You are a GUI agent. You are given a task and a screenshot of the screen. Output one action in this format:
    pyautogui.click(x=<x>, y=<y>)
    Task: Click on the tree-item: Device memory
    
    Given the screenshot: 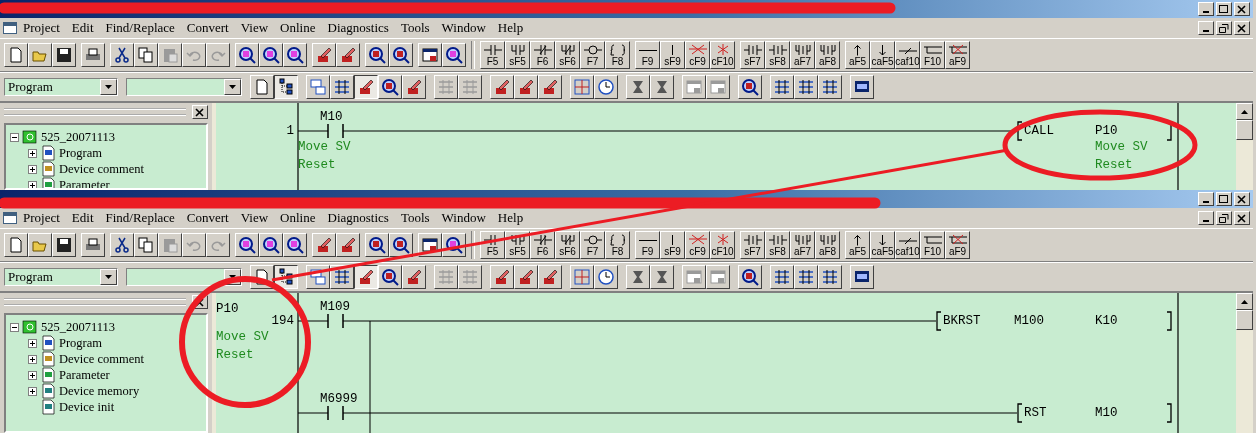 What is the action you would take?
    pyautogui.click(x=99, y=391)
    